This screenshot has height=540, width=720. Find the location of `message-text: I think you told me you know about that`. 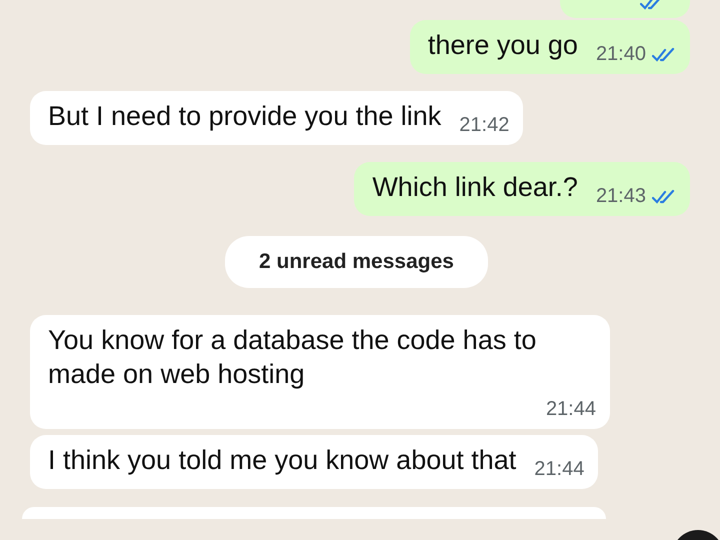

message-text: I think you told me you know about that is located at coordinates (282, 460).